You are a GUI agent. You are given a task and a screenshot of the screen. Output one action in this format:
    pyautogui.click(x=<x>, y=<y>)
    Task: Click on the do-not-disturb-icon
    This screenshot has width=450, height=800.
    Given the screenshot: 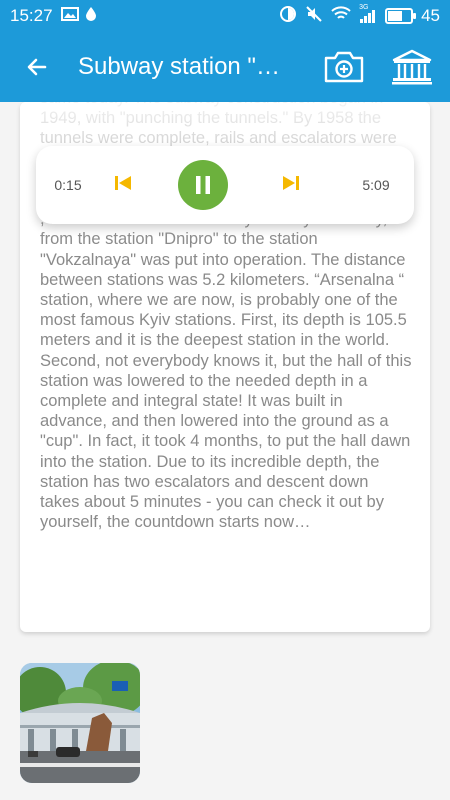 What is the action you would take?
    pyautogui.click(x=288, y=16)
    